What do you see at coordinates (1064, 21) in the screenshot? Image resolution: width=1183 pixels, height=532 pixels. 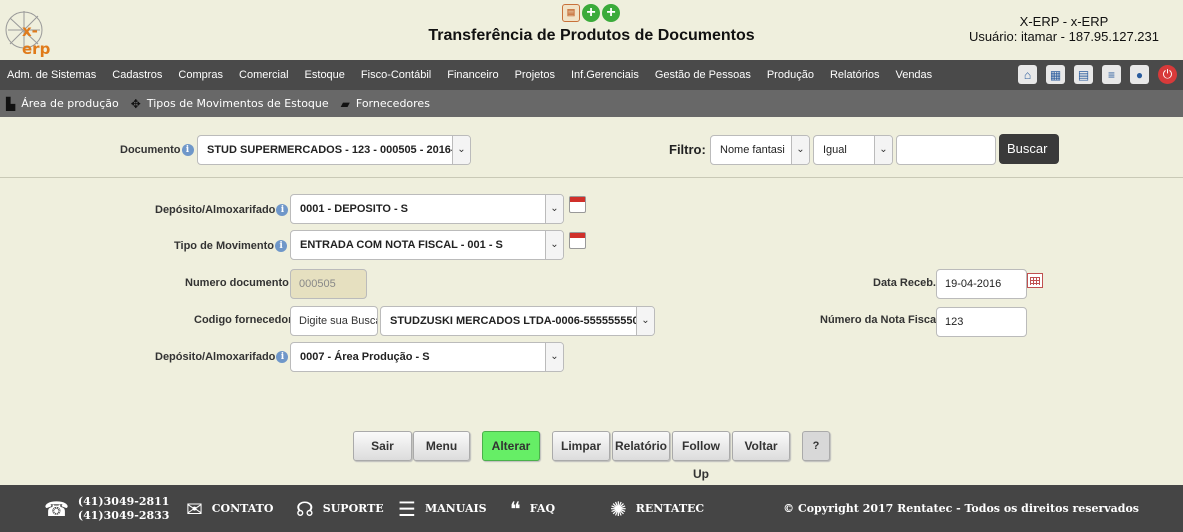 I see `company-name: X-ERP - x-ERP` at bounding box center [1064, 21].